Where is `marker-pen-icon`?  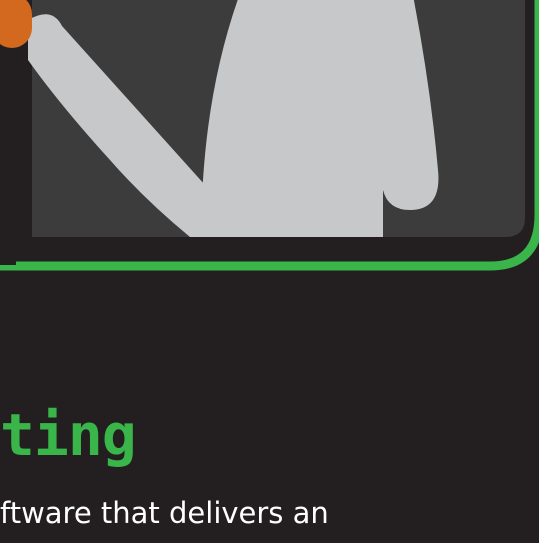
marker-pen-icon is located at coordinates (16, 24).